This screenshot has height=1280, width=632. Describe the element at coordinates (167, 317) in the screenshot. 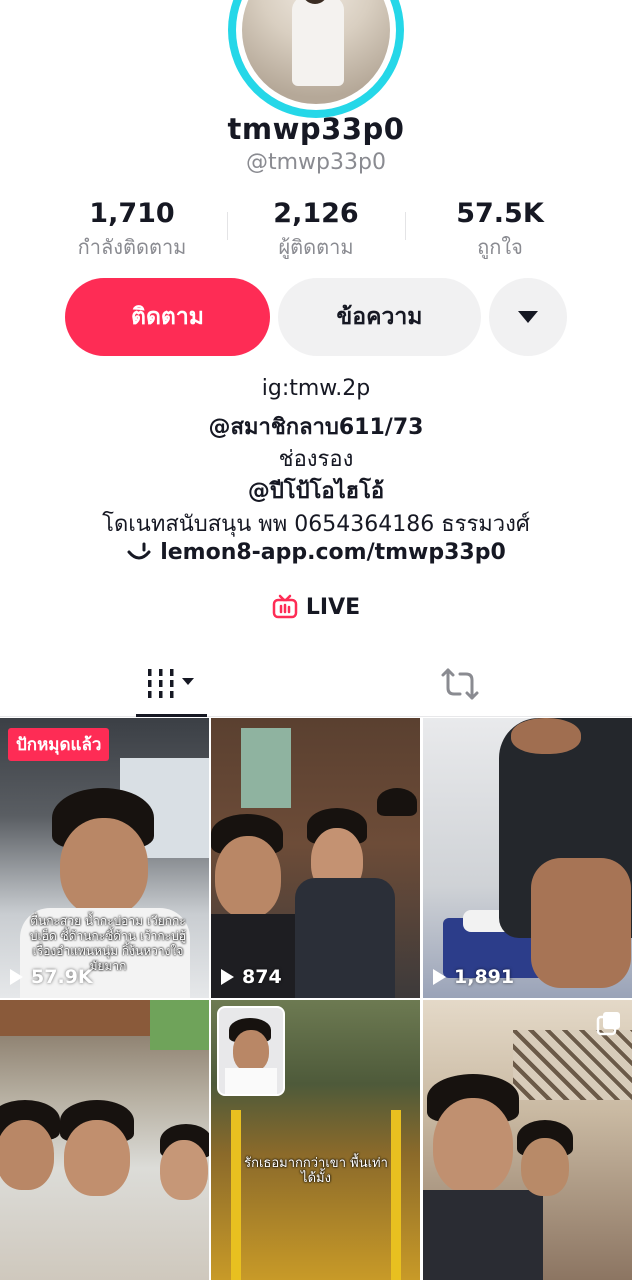

I see `follow-button: ติดตาม` at that location.